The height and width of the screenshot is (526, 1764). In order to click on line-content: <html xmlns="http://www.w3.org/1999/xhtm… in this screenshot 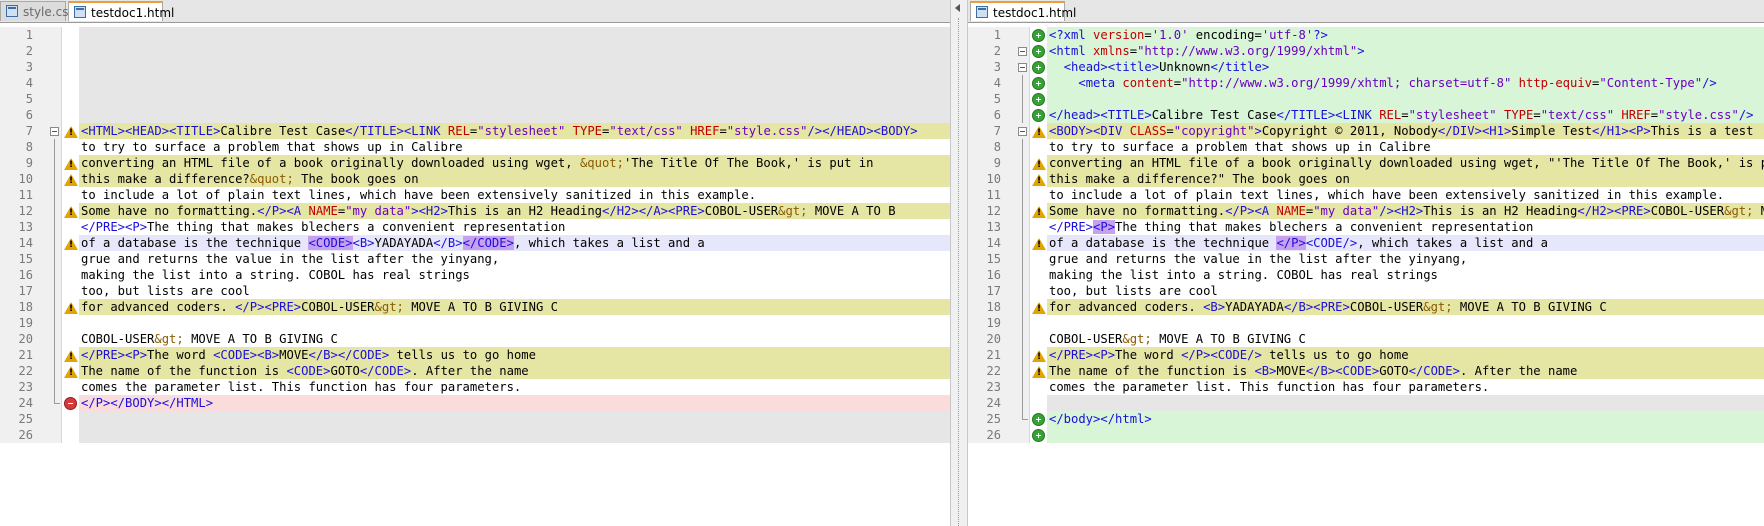, I will do `click(1405, 51)`.